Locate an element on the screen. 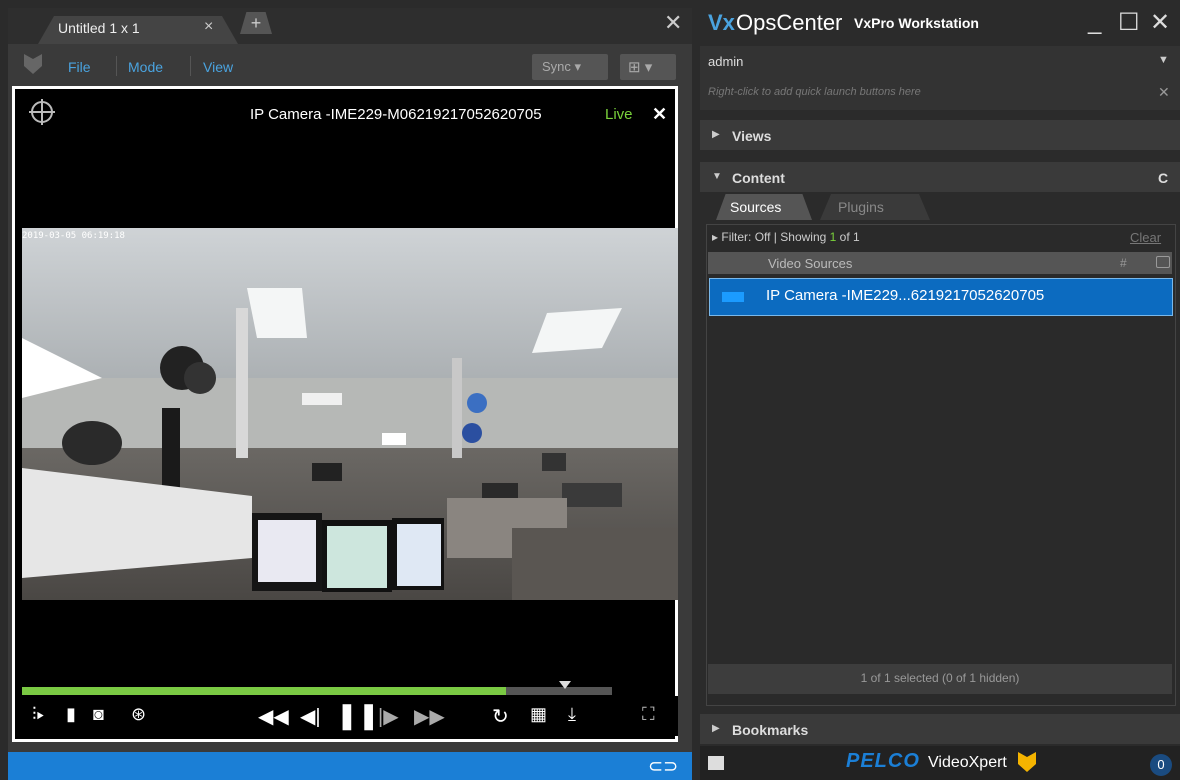 The image size is (1180, 780). live-status: Live is located at coordinates (619, 114).